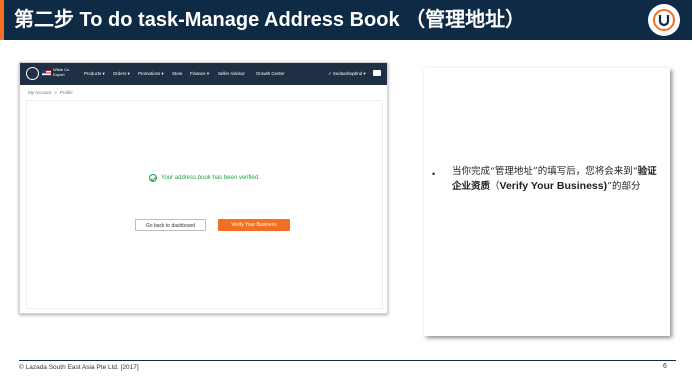  What do you see at coordinates (66, 92) in the screenshot?
I see `breadcrumb-profile: Profile` at bounding box center [66, 92].